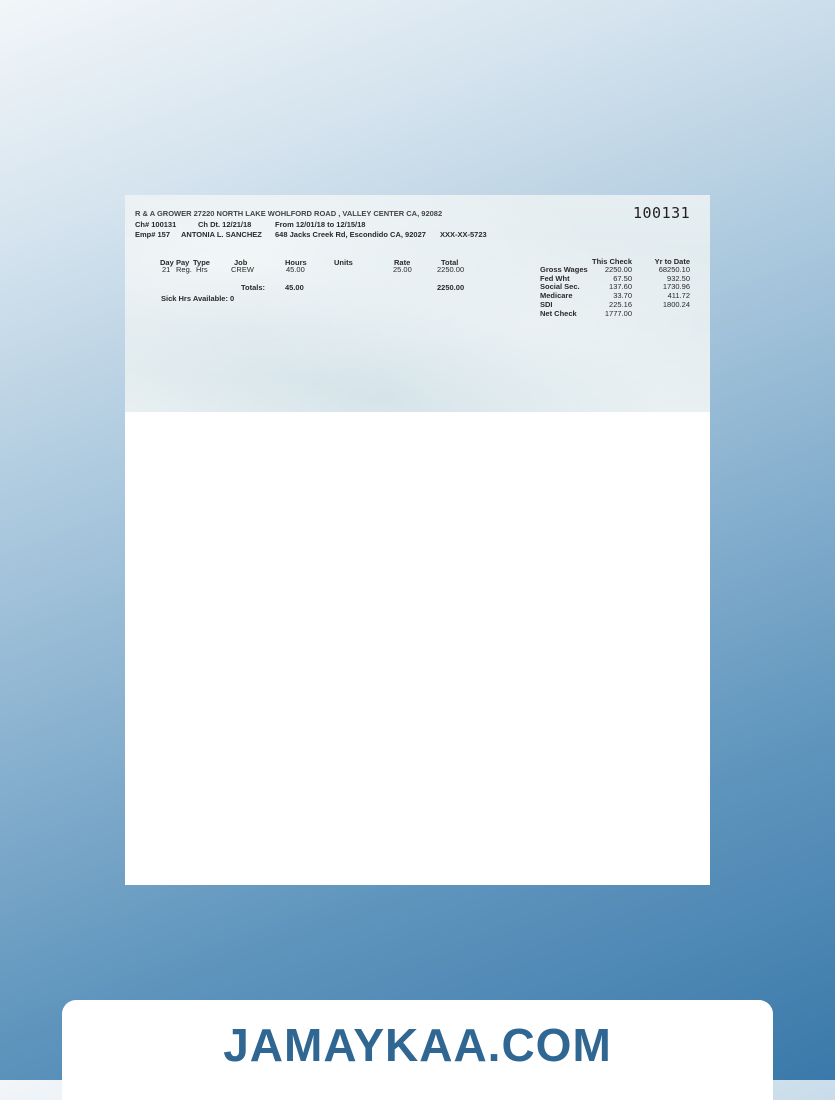  I want to click on check-date: Ch Dt. 12/21/18, so click(225, 224).